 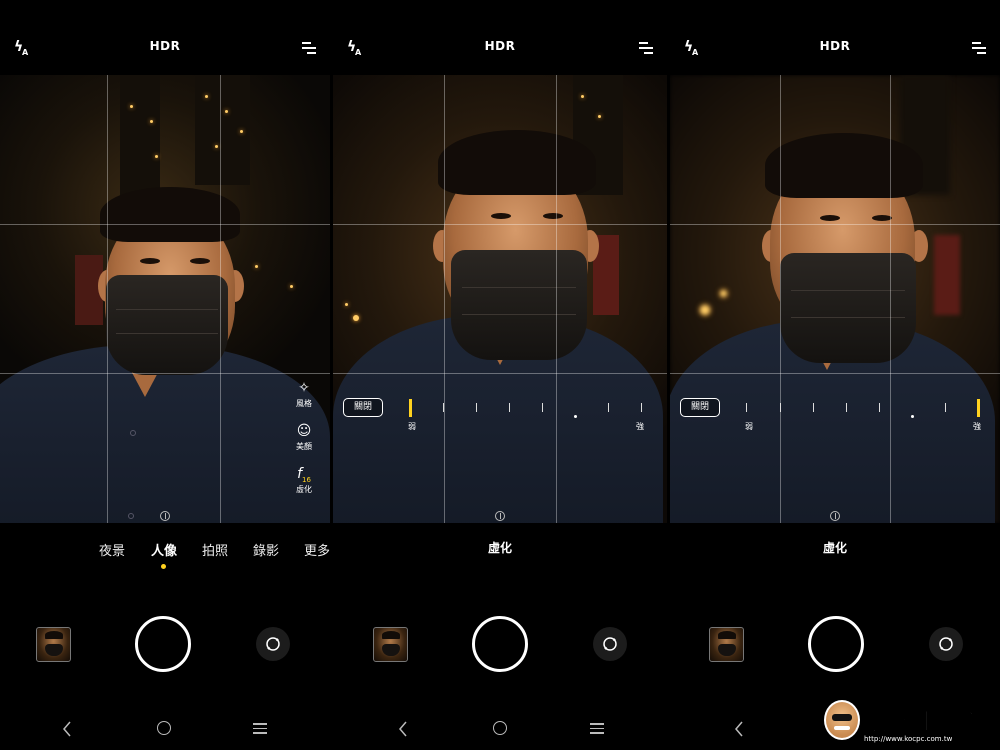 I want to click on mascot-face-icon, so click(x=842, y=720).